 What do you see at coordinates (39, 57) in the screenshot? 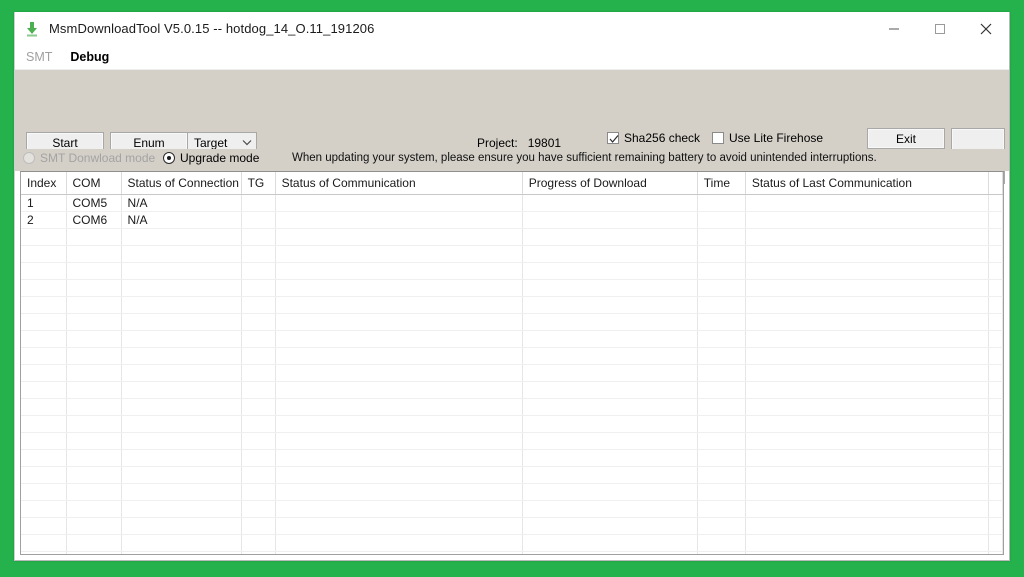
I see `menu-item-smt: SMT` at bounding box center [39, 57].